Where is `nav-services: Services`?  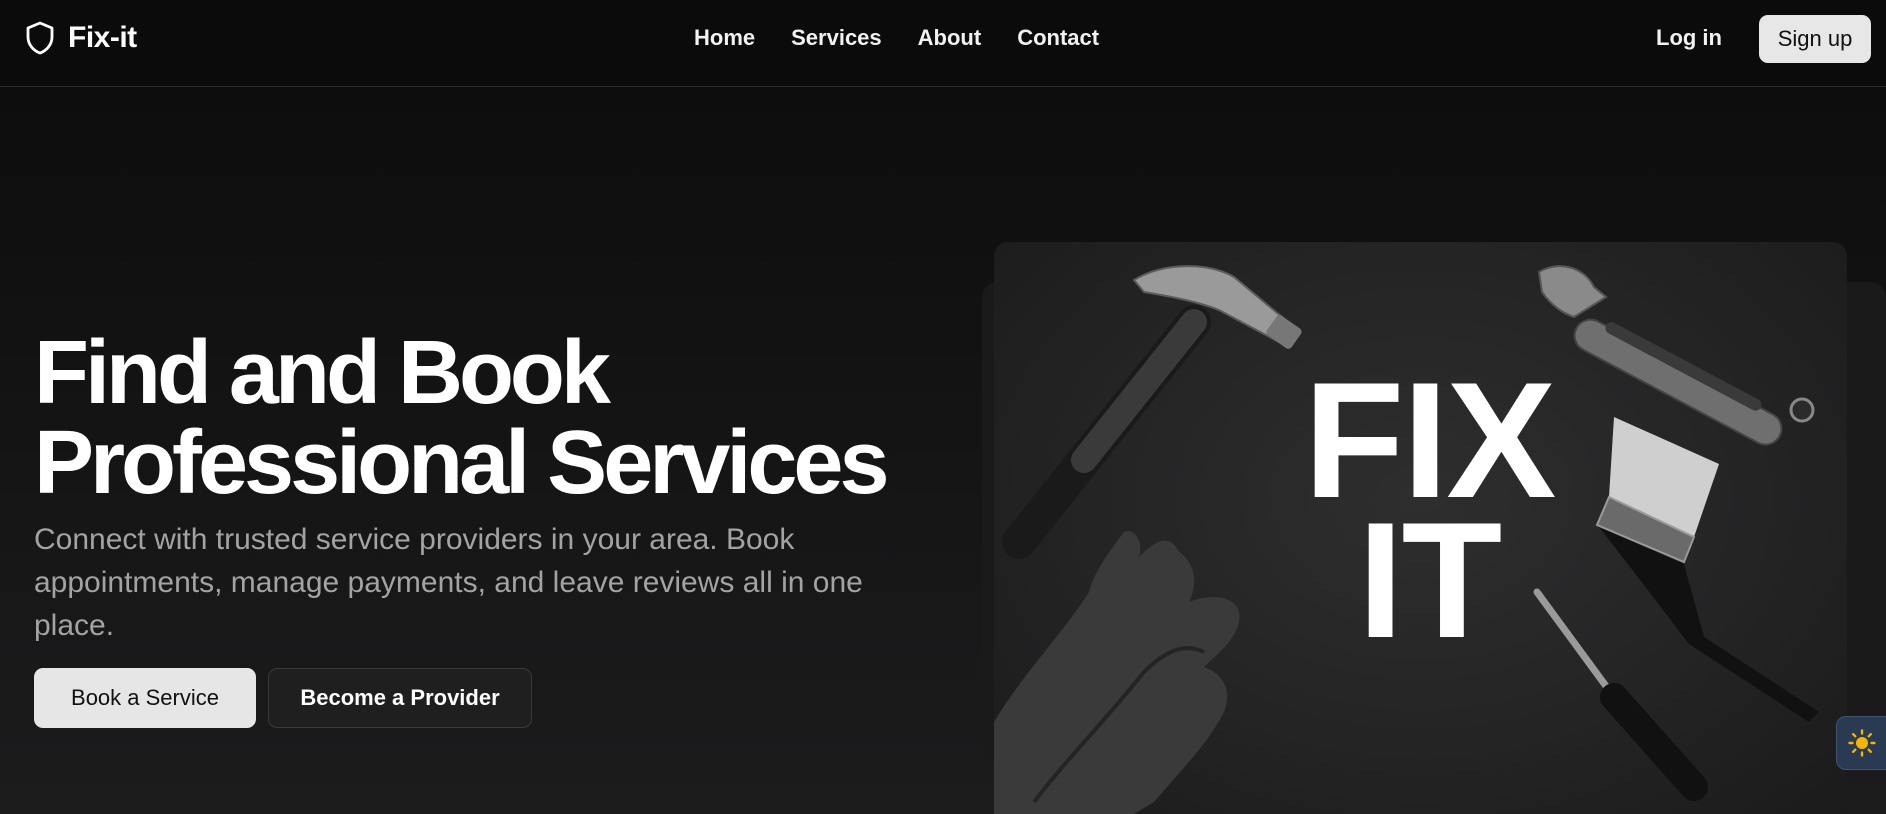
nav-services: Services is located at coordinates (836, 38).